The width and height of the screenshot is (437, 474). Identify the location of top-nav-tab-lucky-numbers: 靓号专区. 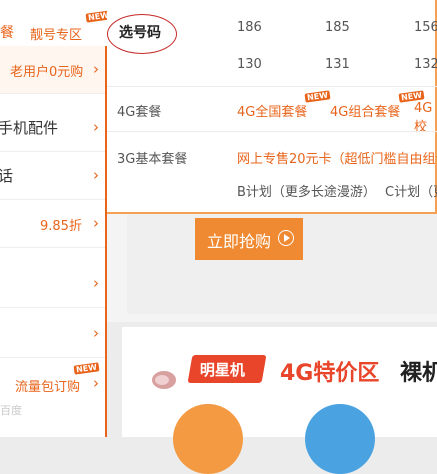
(56, 33).